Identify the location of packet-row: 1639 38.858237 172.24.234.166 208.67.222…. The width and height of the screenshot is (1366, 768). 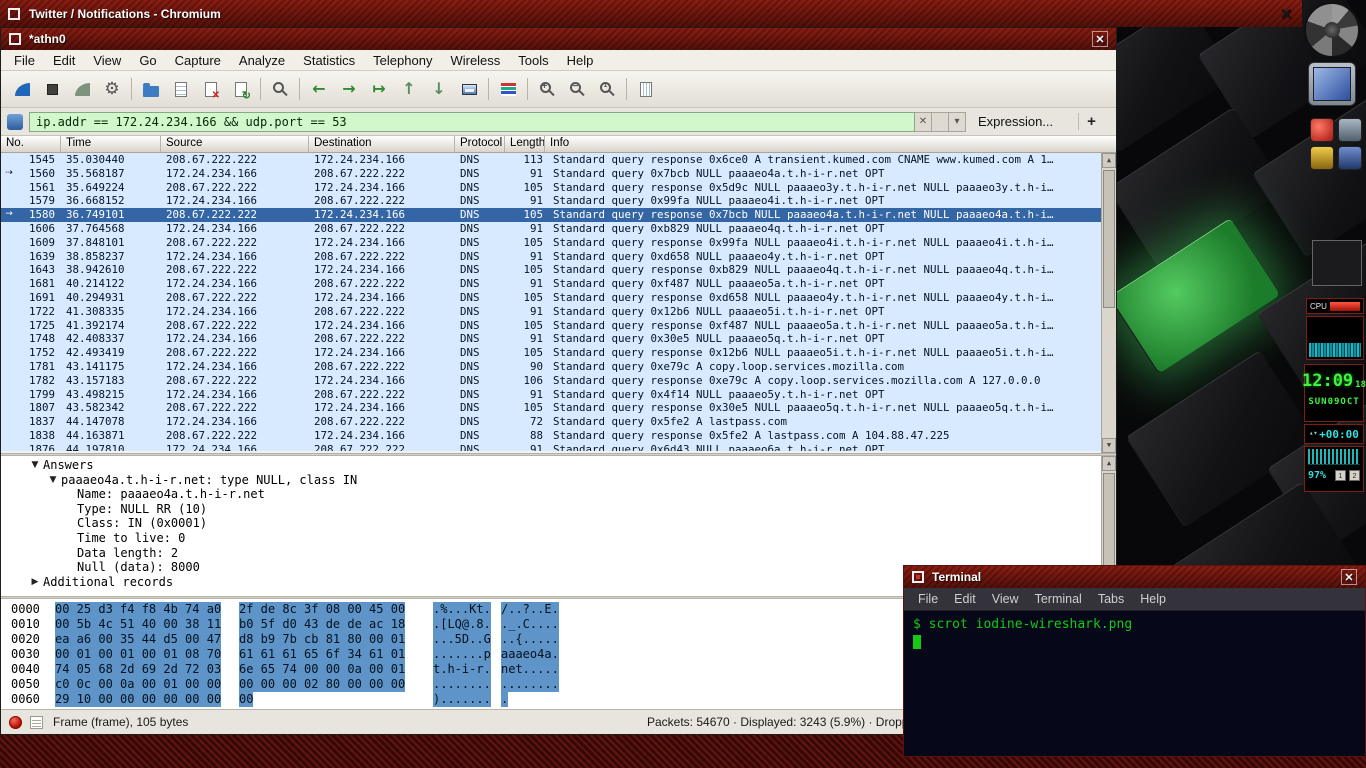
(551, 256).